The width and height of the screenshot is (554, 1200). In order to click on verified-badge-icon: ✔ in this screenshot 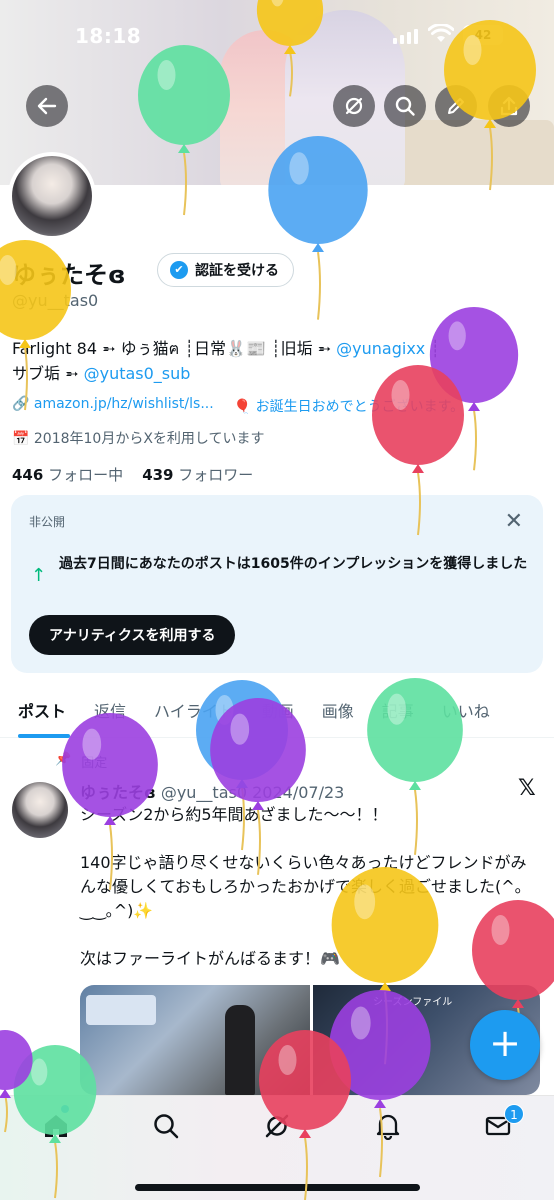, I will do `click(179, 270)`.